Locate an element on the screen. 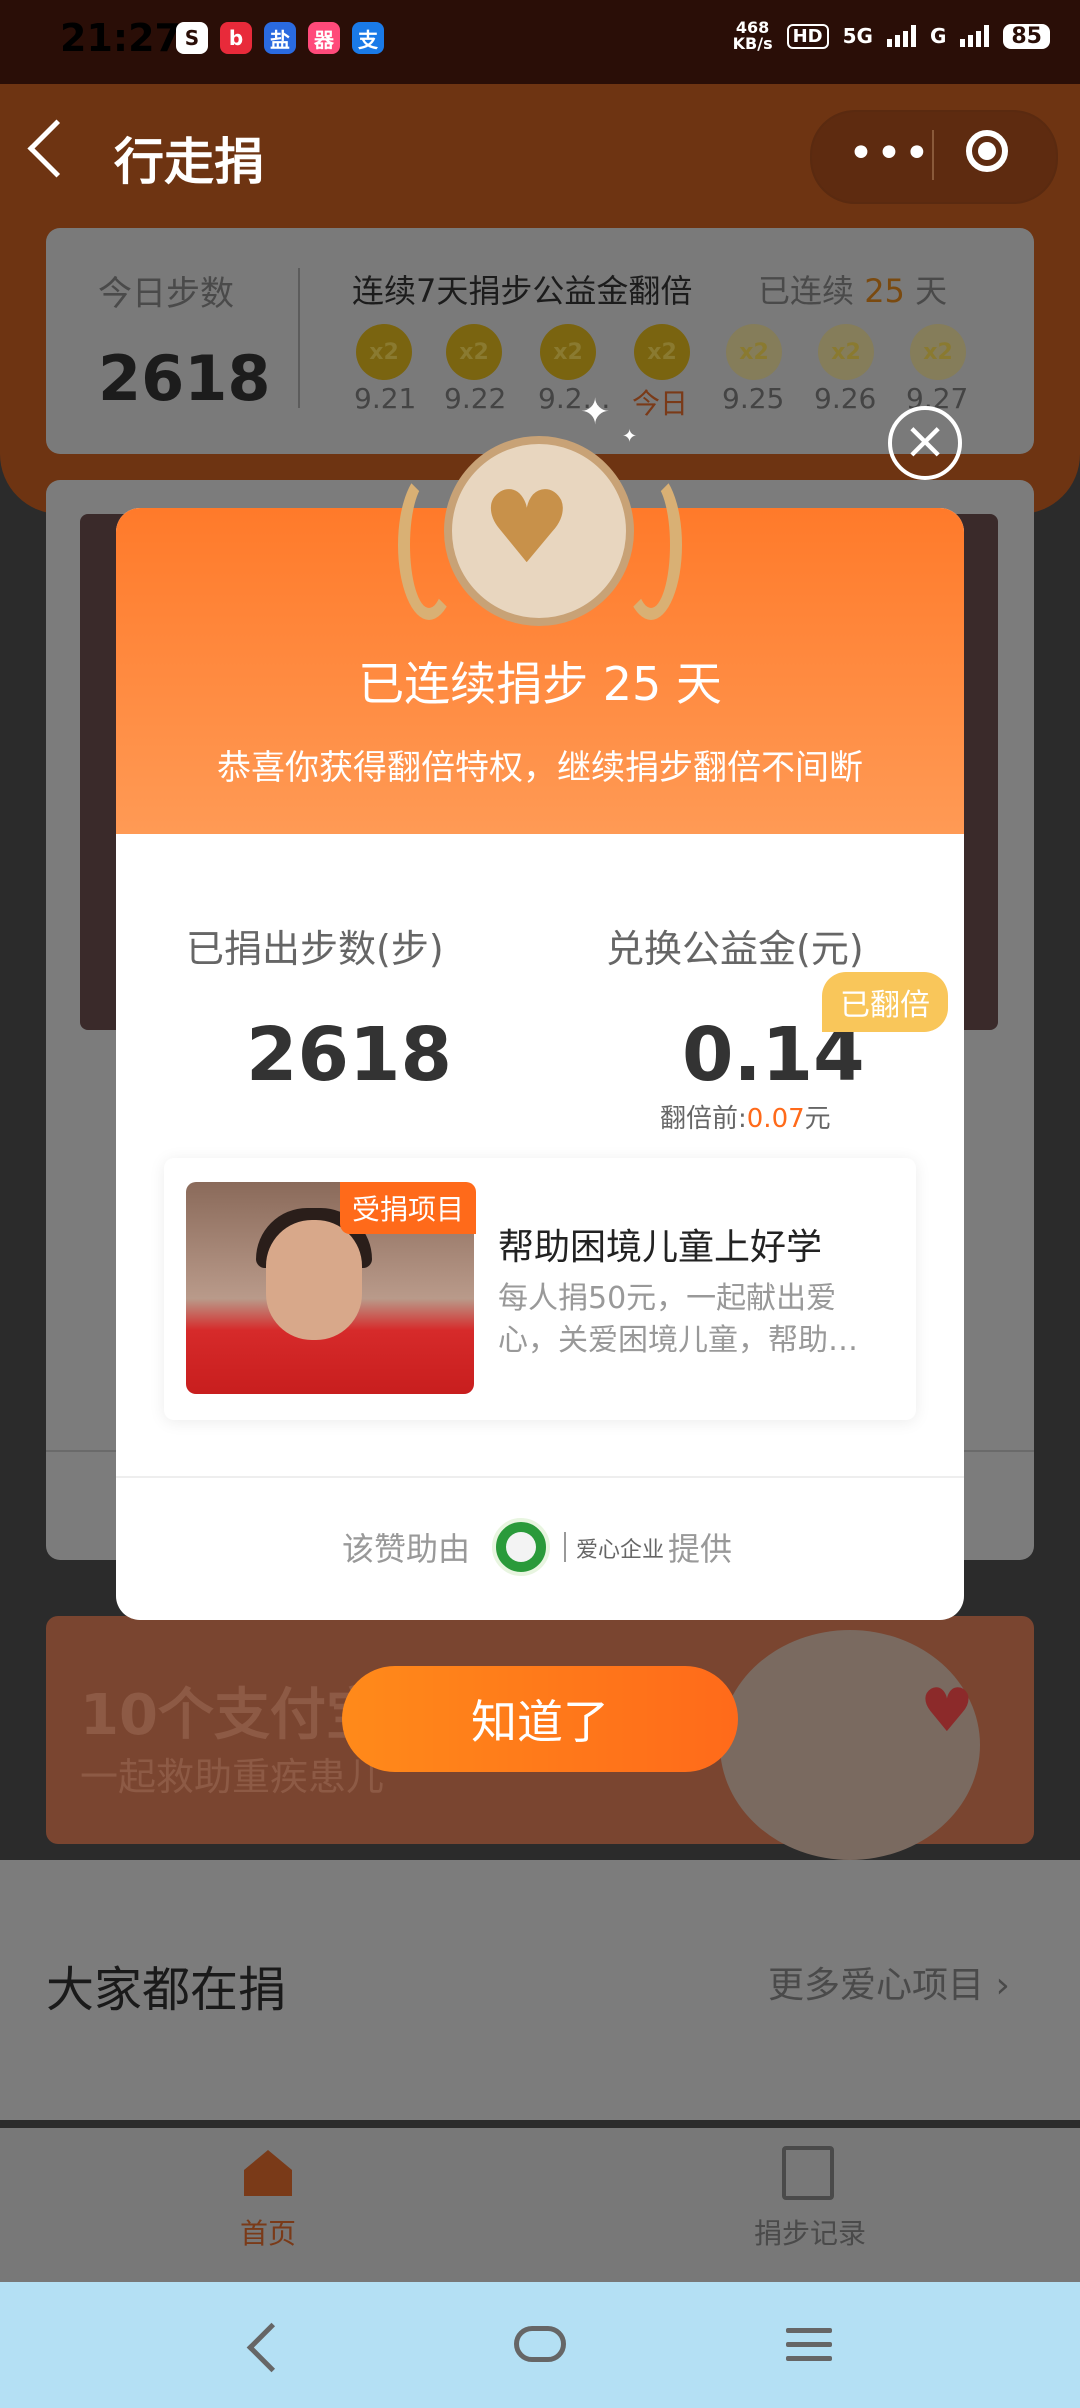  streak-title: 连续7天捐步公益金翻倍 is located at coordinates (522, 291).